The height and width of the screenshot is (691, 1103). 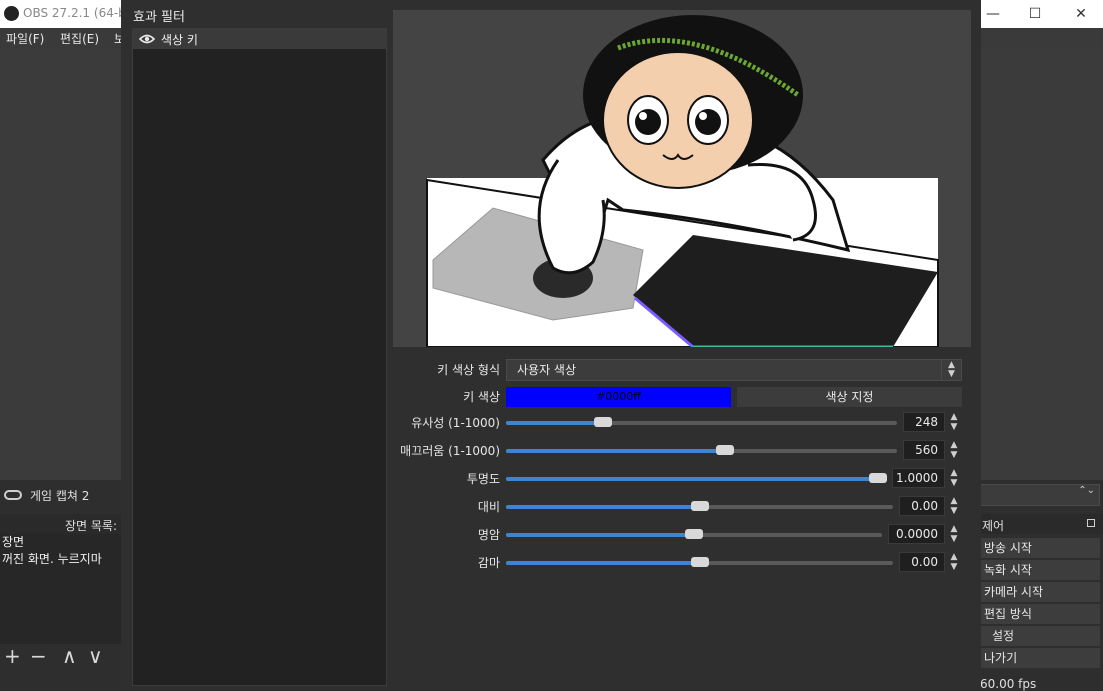 I want to click on key-color-swatch: #0000ff, so click(x=618, y=397).